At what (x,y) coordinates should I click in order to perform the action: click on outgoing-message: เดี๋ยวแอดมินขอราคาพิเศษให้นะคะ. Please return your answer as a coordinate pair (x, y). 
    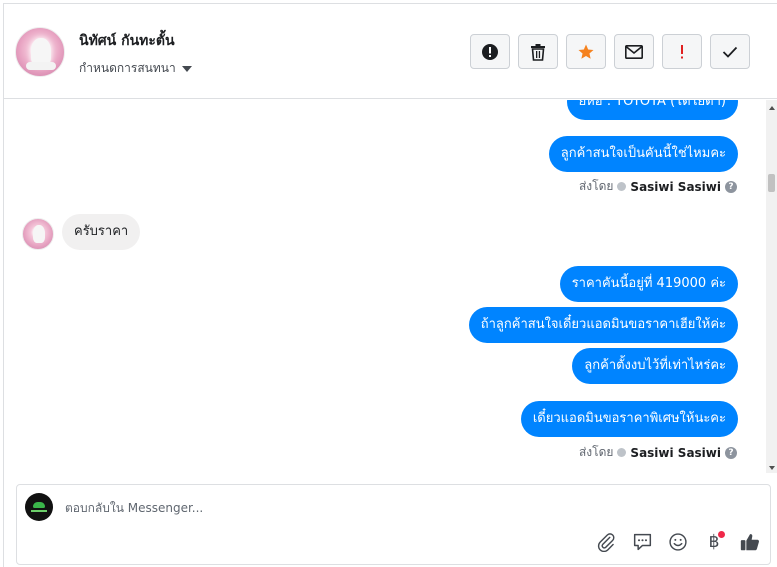
    Looking at the image, I should click on (629, 419).